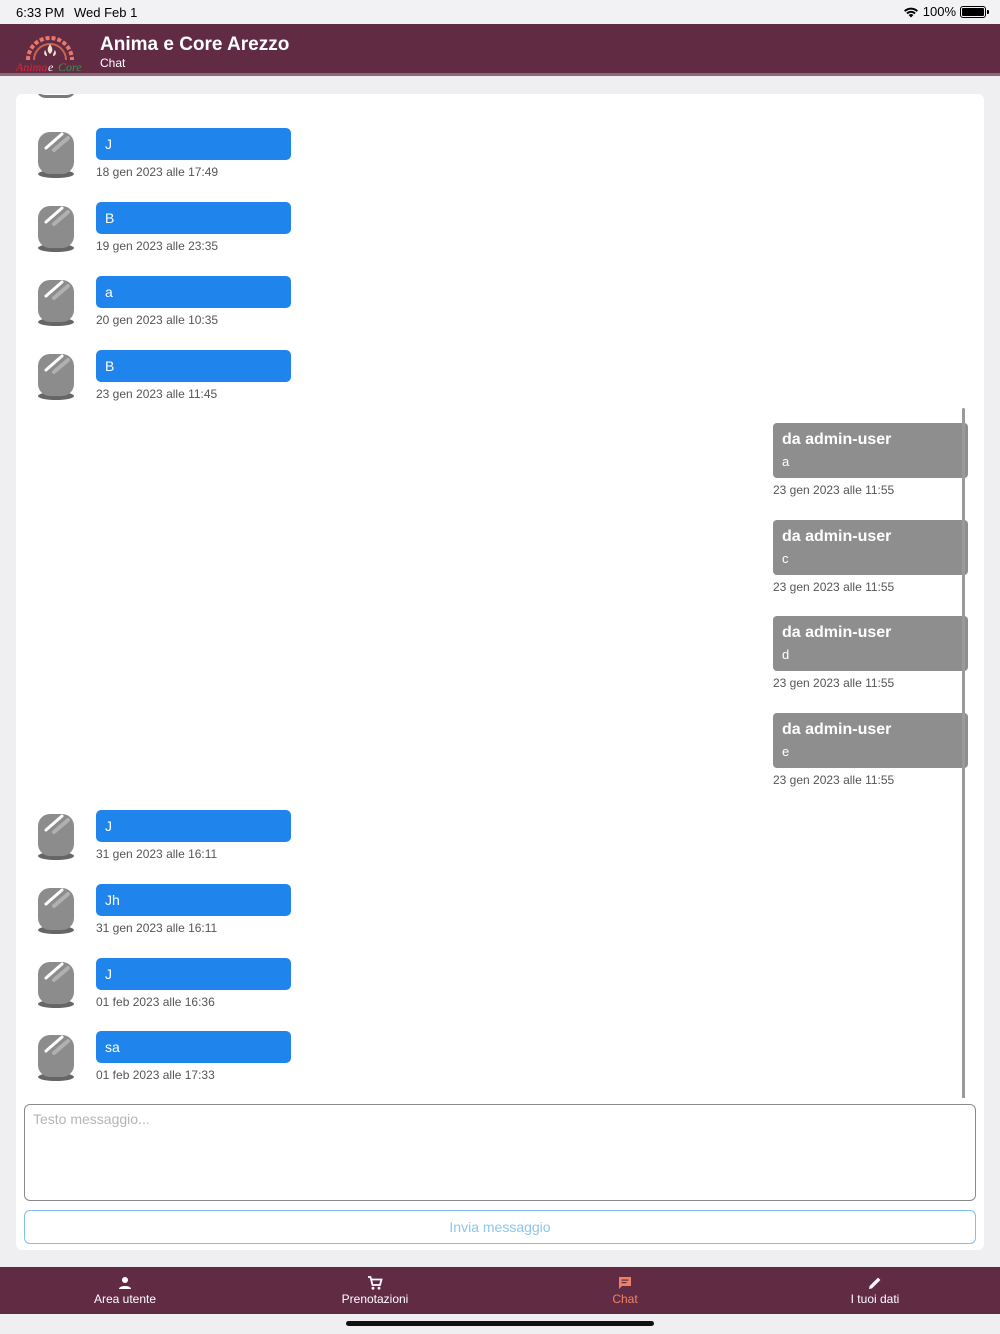 The image size is (1000, 1334). What do you see at coordinates (157, 394) in the screenshot?
I see `message-timestamp: 23 gen 2023 alle 11:45` at bounding box center [157, 394].